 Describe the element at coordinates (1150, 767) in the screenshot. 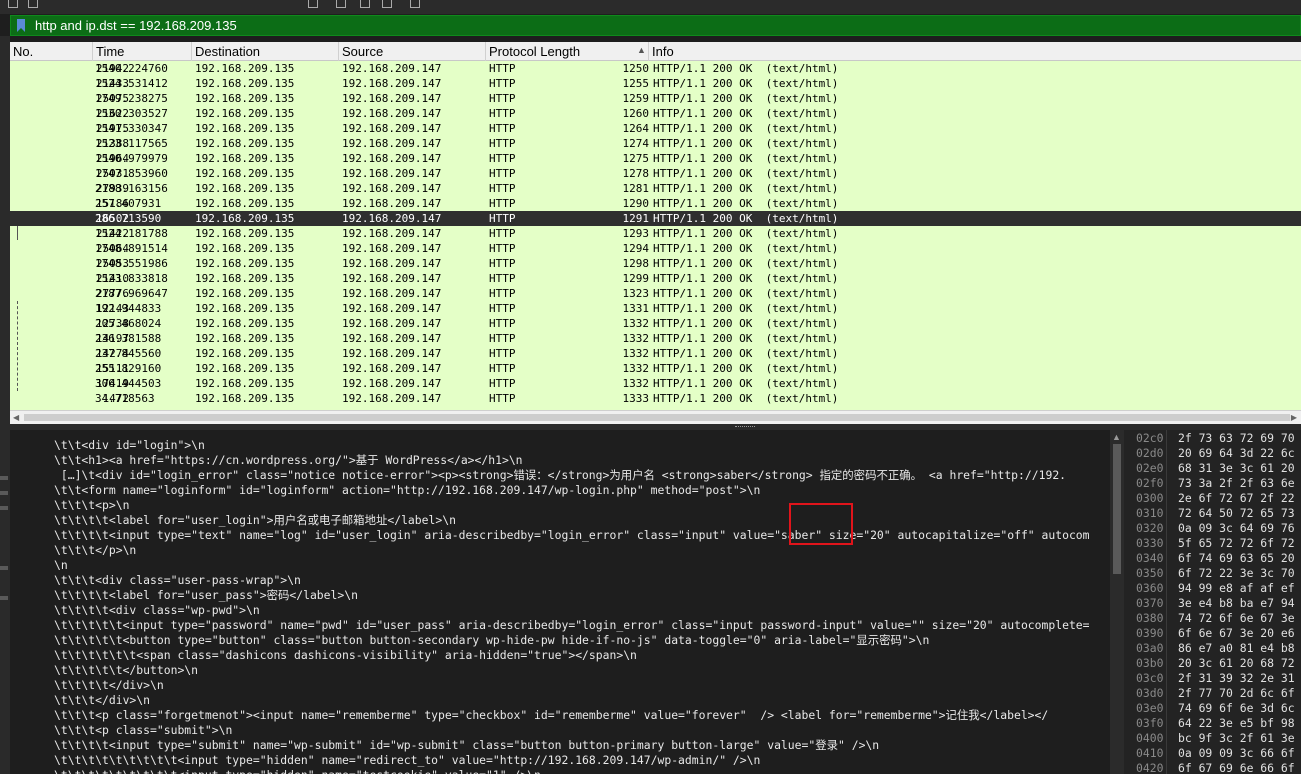

I see `hex-offset: 0420` at that location.